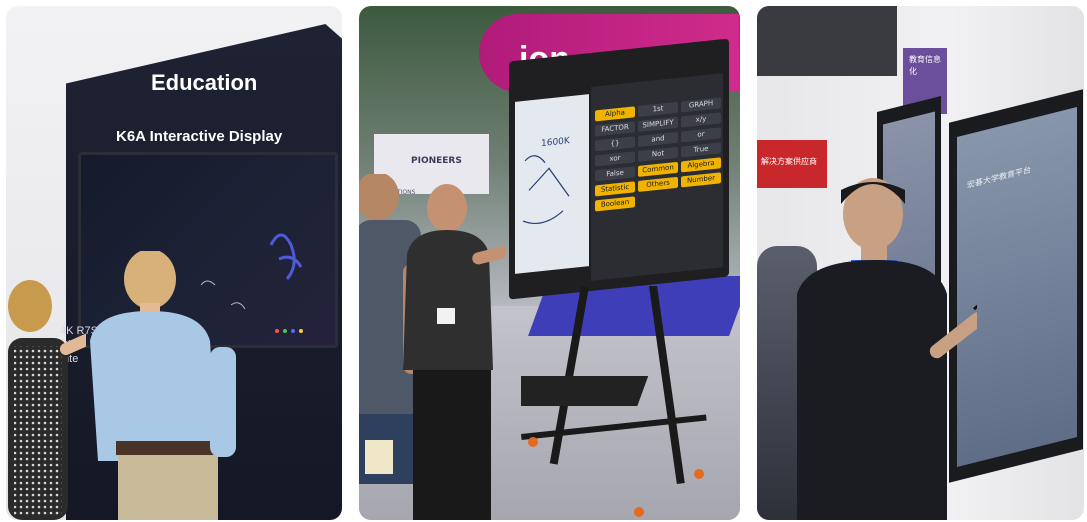 The width and height of the screenshot is (1087, 522). I want to click on calculator-key: Boolean, so click(615, 204).